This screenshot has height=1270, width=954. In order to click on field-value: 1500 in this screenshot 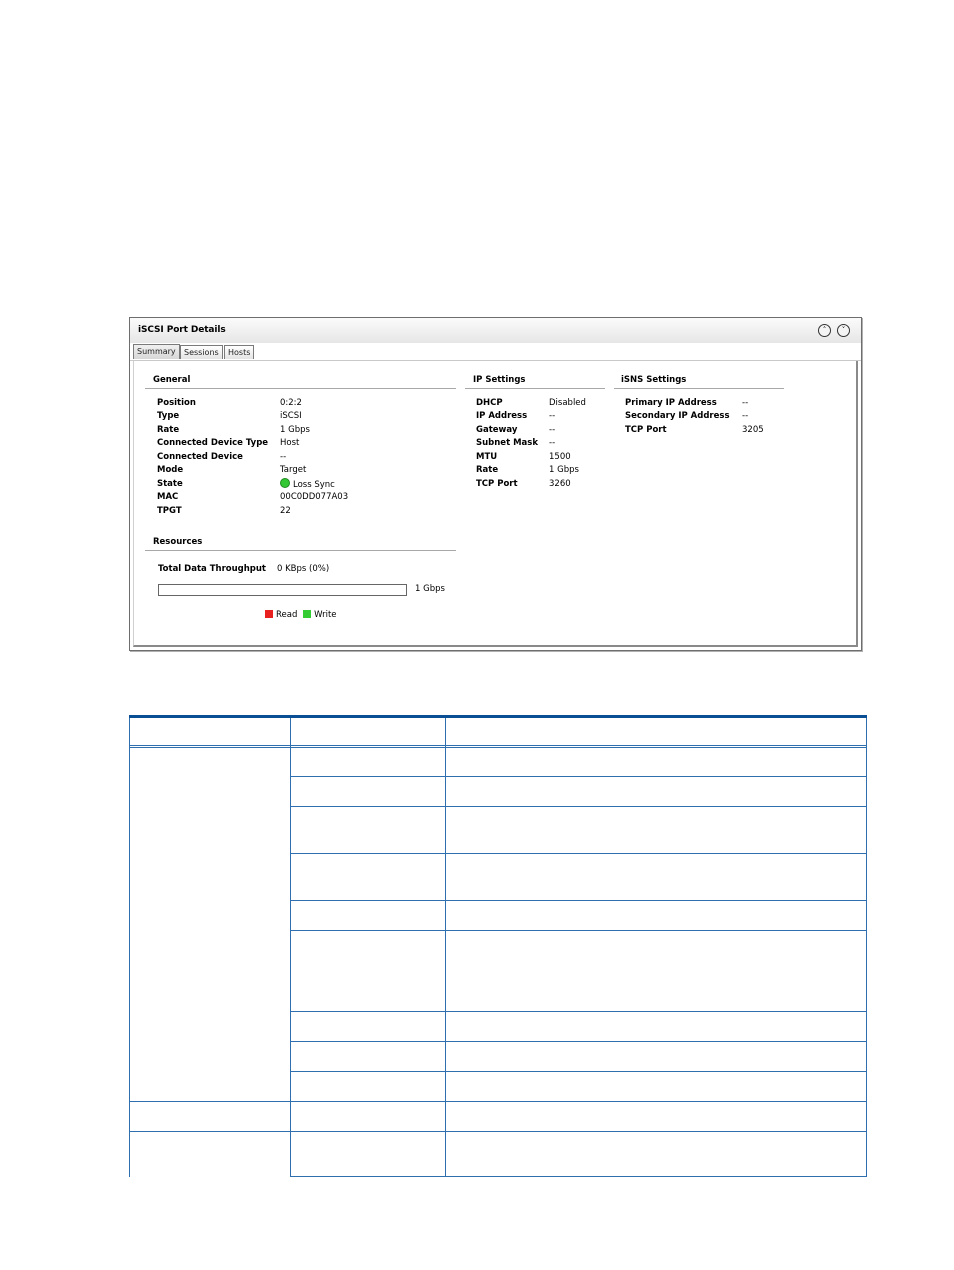, I will do `click(560, 457)`.